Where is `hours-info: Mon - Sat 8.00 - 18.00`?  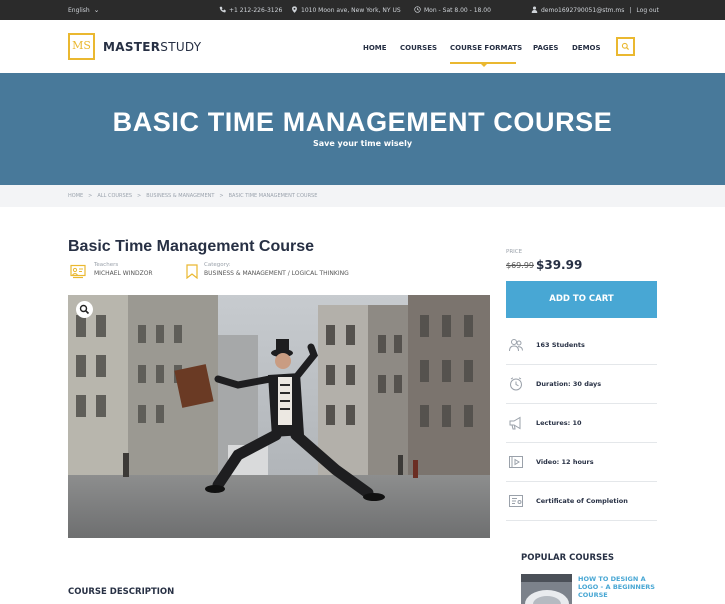
hours-info: Mon - Sat 8.00 - 18.00 is located at coordinates (452, 10).